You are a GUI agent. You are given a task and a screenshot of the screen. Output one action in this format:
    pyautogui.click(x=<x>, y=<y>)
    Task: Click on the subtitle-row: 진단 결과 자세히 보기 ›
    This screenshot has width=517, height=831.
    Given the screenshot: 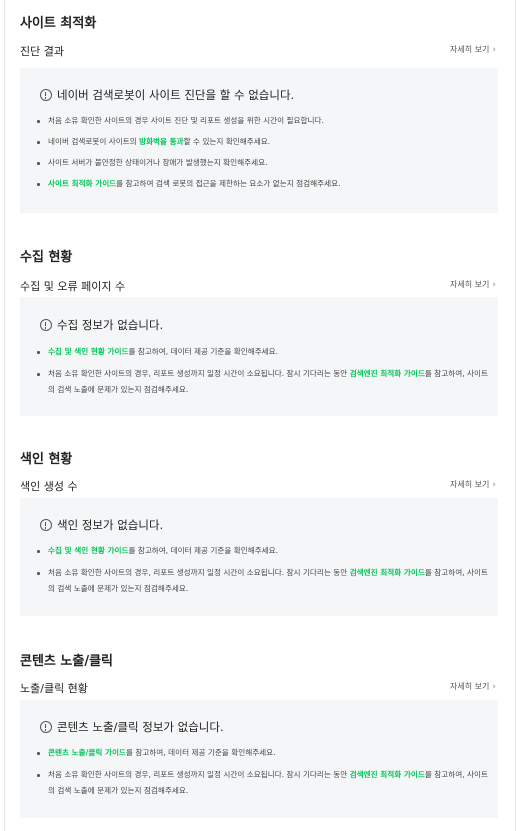 What is the action you would take?
    pyautogui.click(x=259, y=51)
    